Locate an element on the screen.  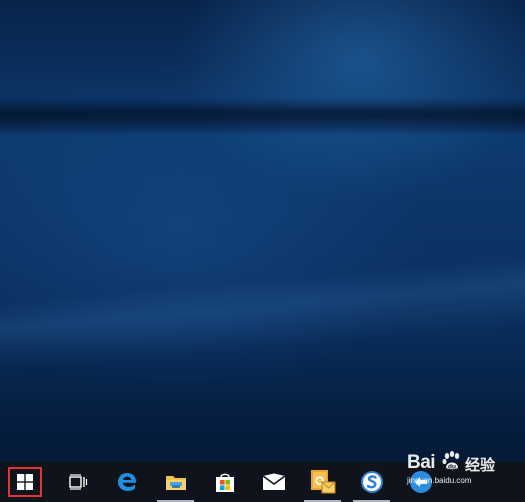
store-bag-icon is located at coordinates (225, 482).